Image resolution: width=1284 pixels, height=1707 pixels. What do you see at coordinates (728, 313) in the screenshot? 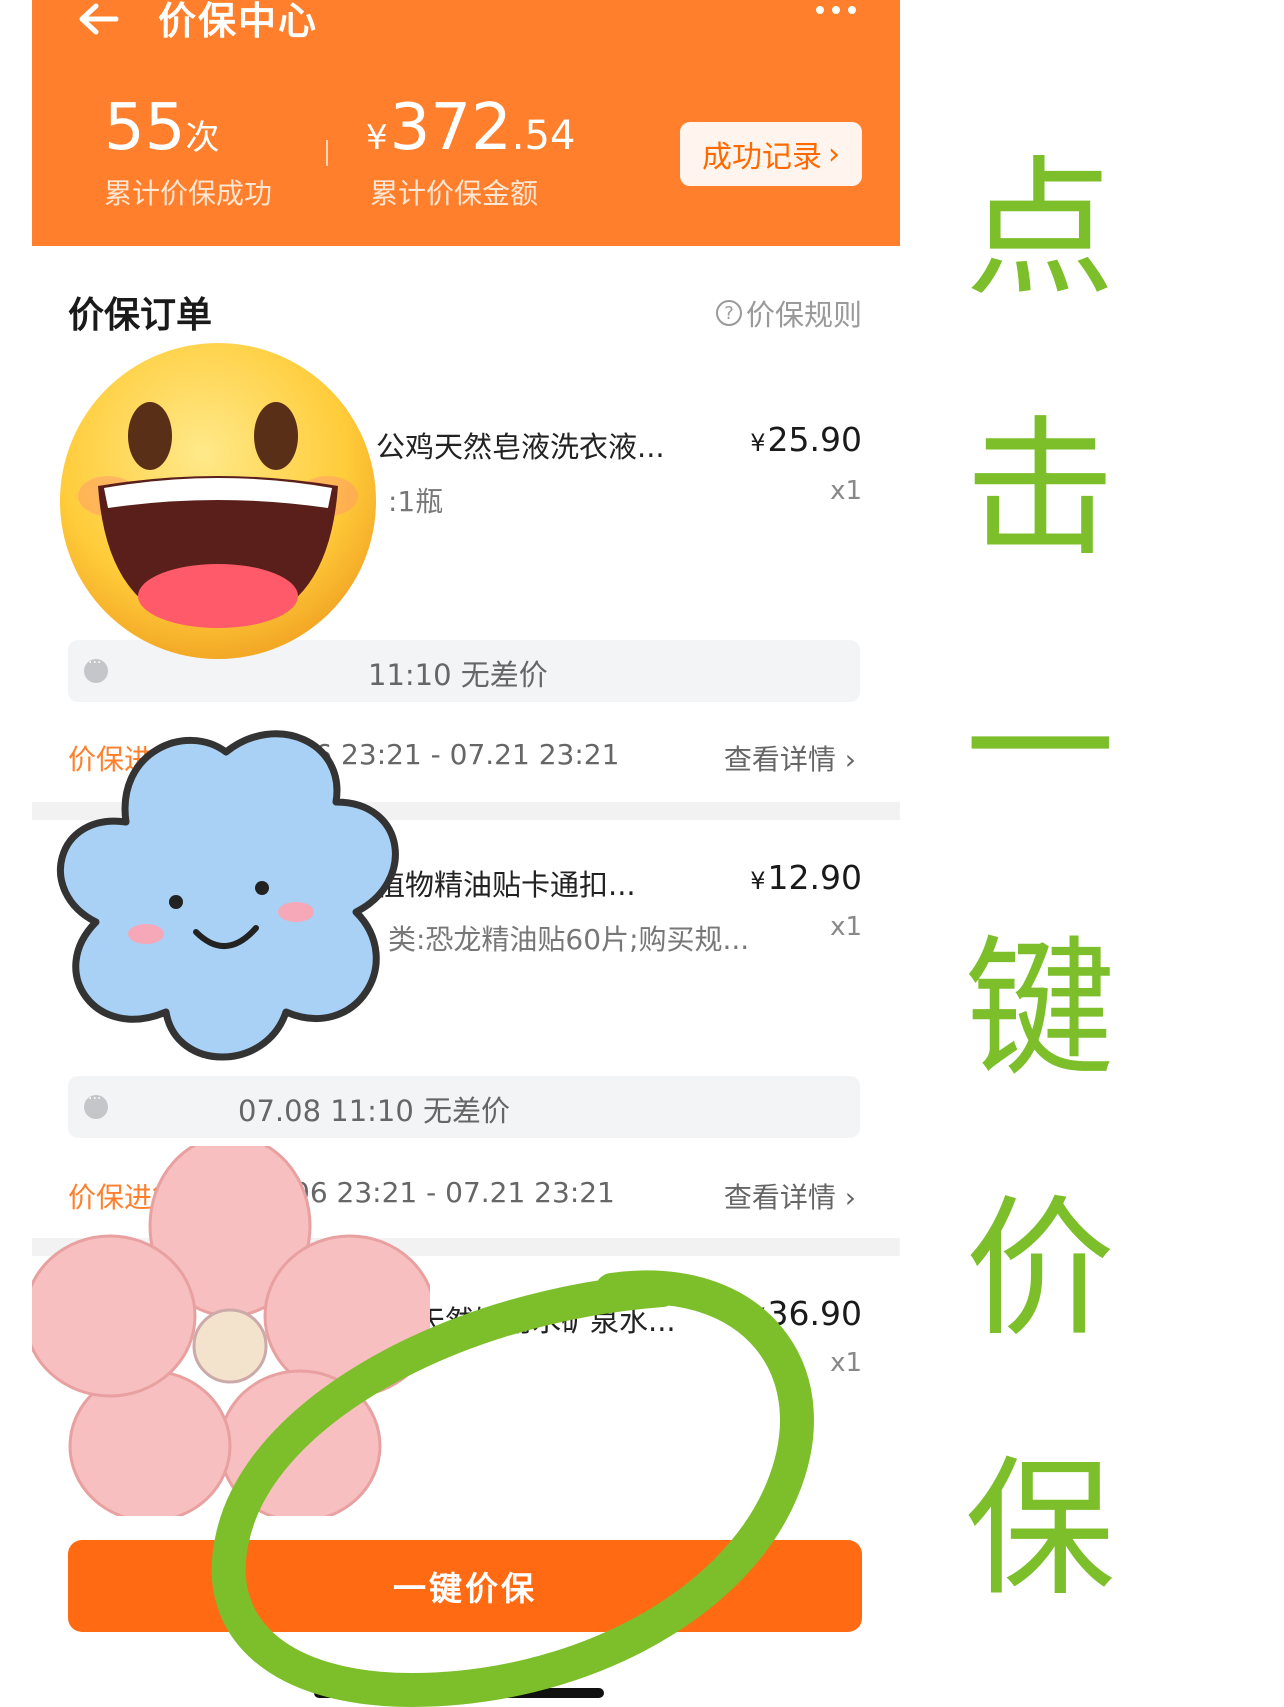
I see `question-icon: ?` at bounding box center [728, 313].